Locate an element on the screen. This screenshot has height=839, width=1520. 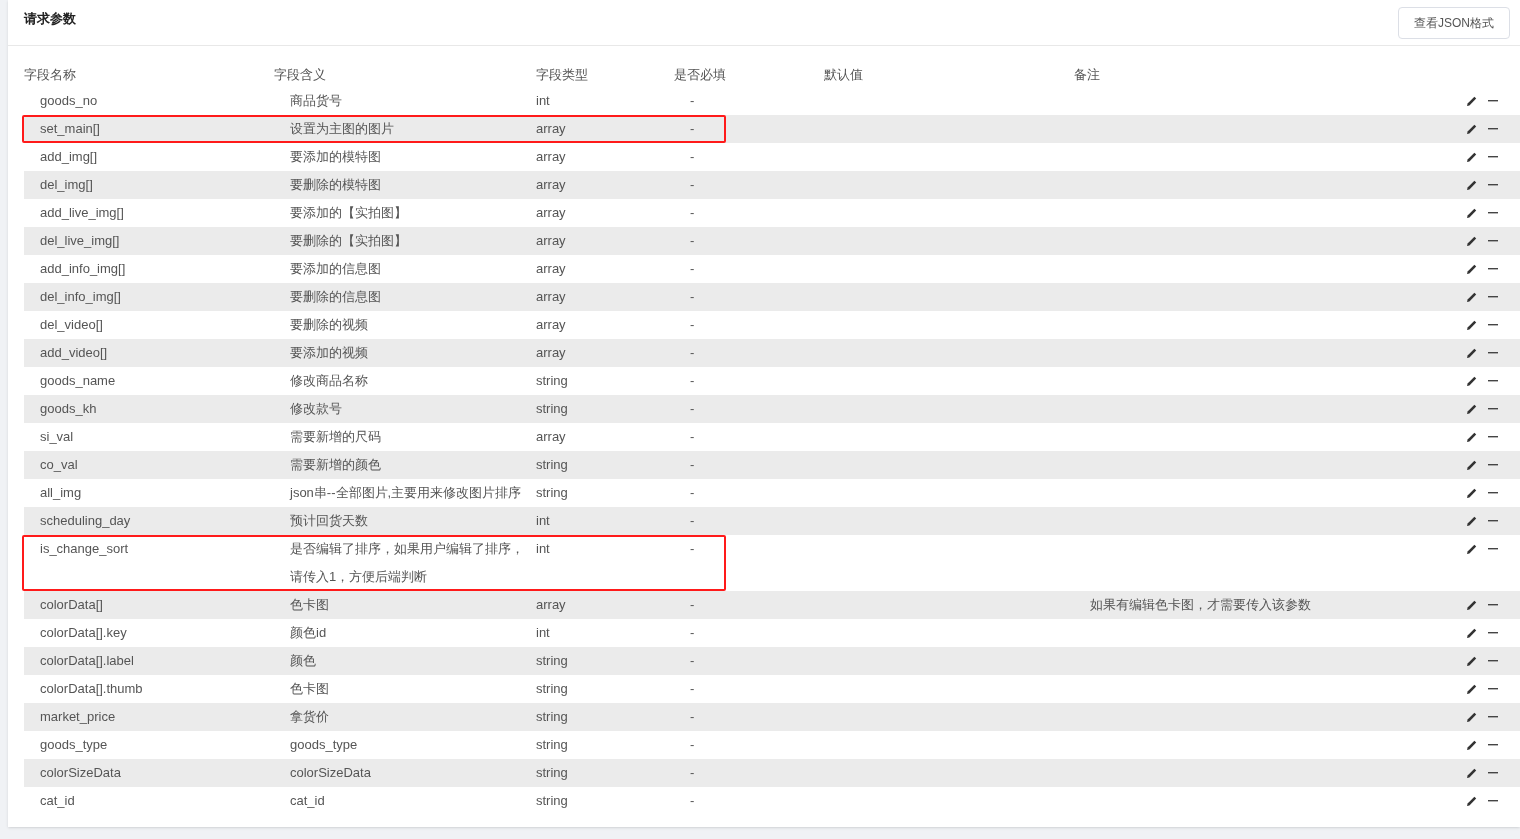
column-header: 默认值 is located at coordinates (843, 74).